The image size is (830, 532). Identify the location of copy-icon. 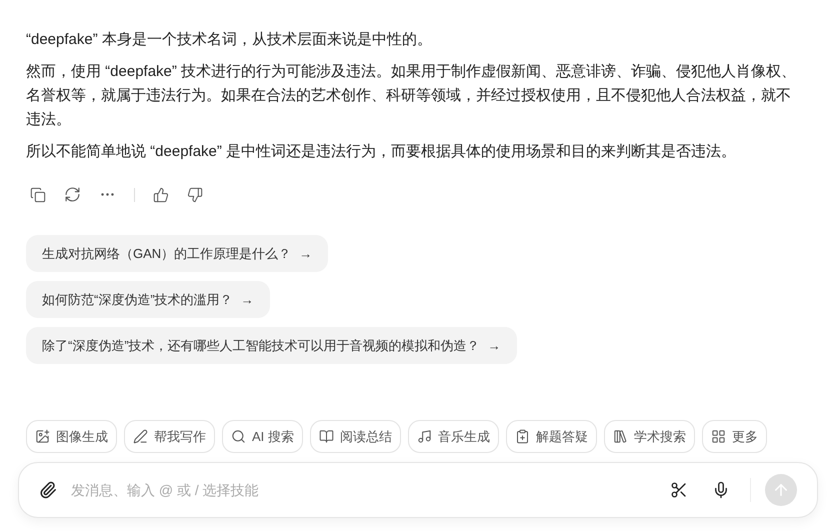
(38, 194).